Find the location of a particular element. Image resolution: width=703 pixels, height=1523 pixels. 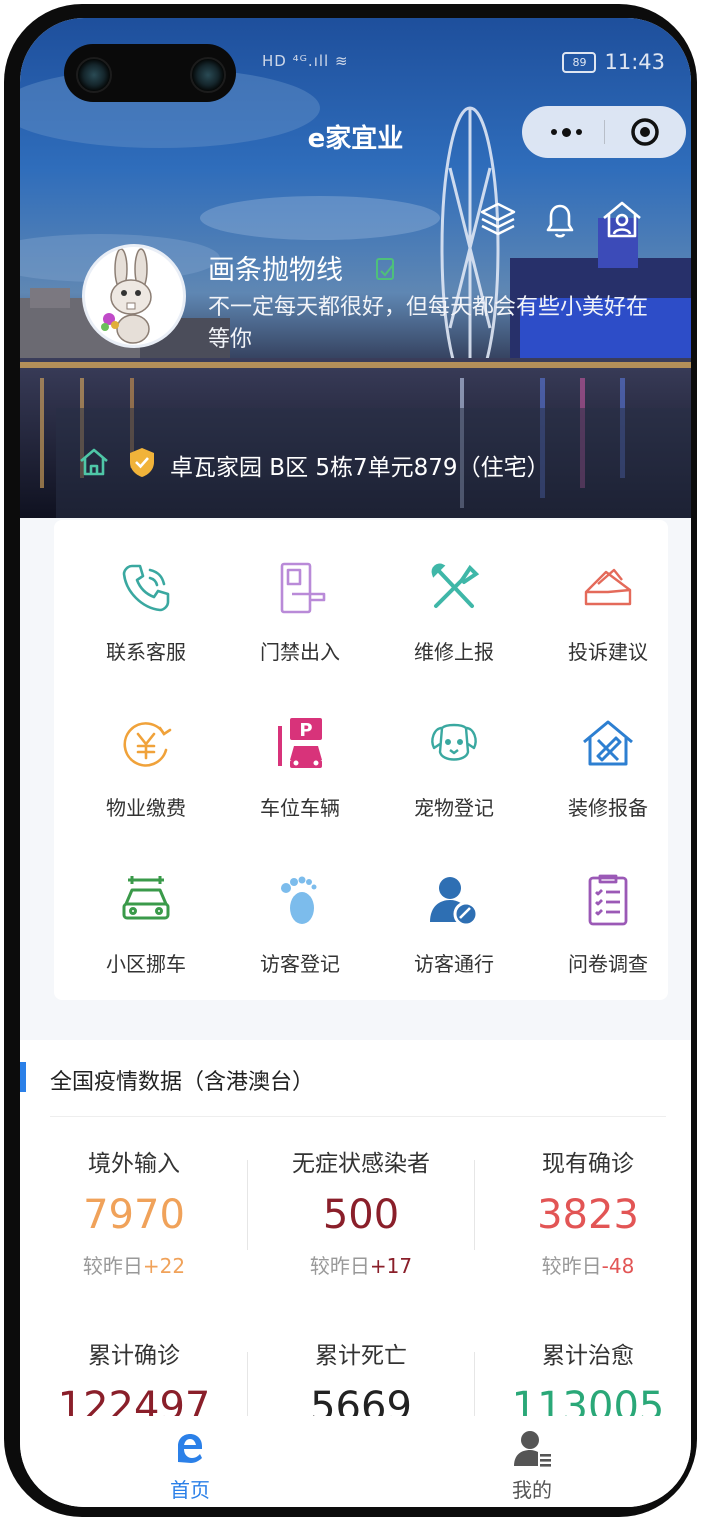

close-miniprogram-button is located at coordinates (645, 132).